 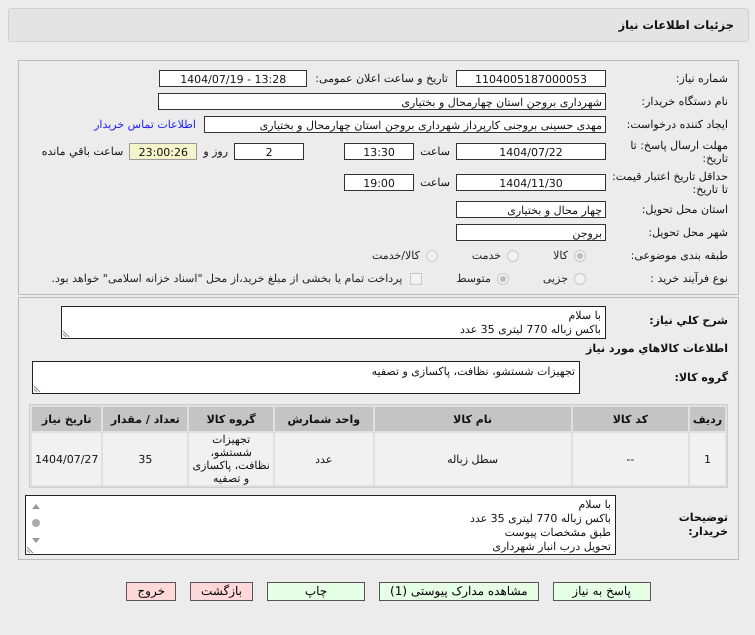 What do you see at coordinates (459, 591) in the screenshot?
I see `action-button: مشاهده مدارک پیوستی (1)` at bounding box center [459, 591].